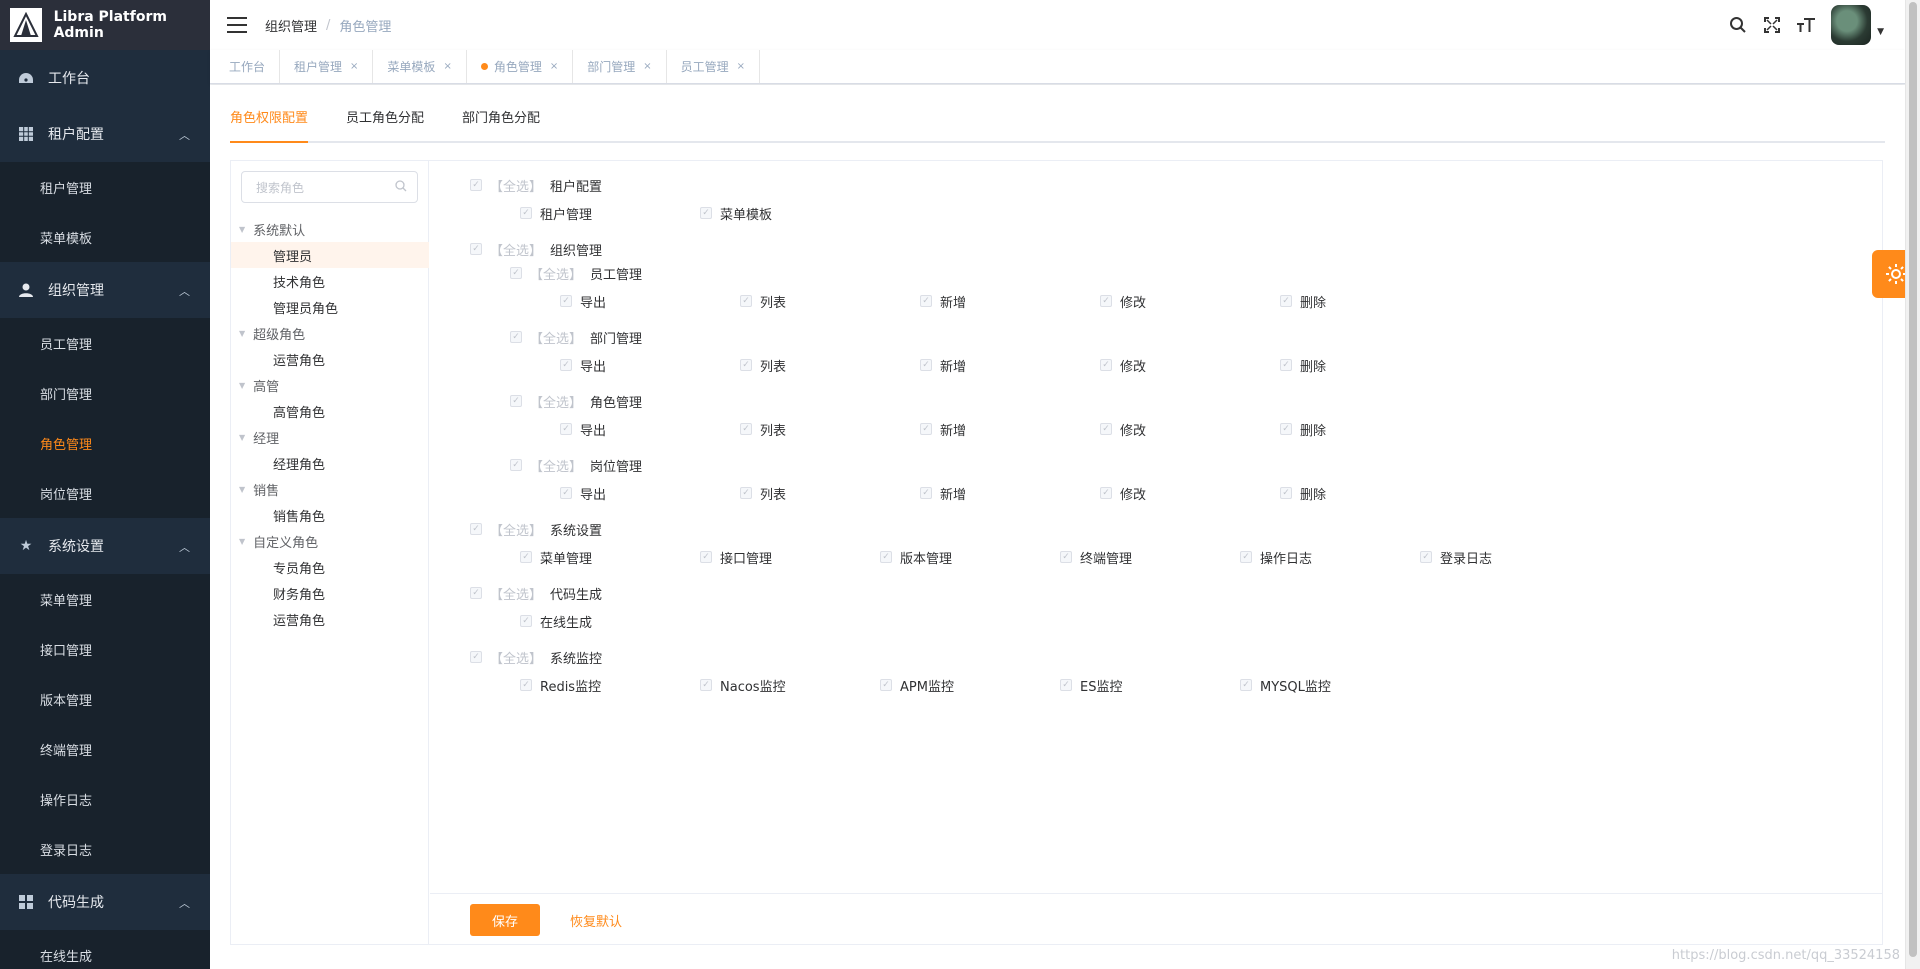 The width and height of the screenshot is (1920, 969). Describe the element at coordinates (743, 685) in the screenshot. I see `permission-item: ✓ Nacos监控` at that location.